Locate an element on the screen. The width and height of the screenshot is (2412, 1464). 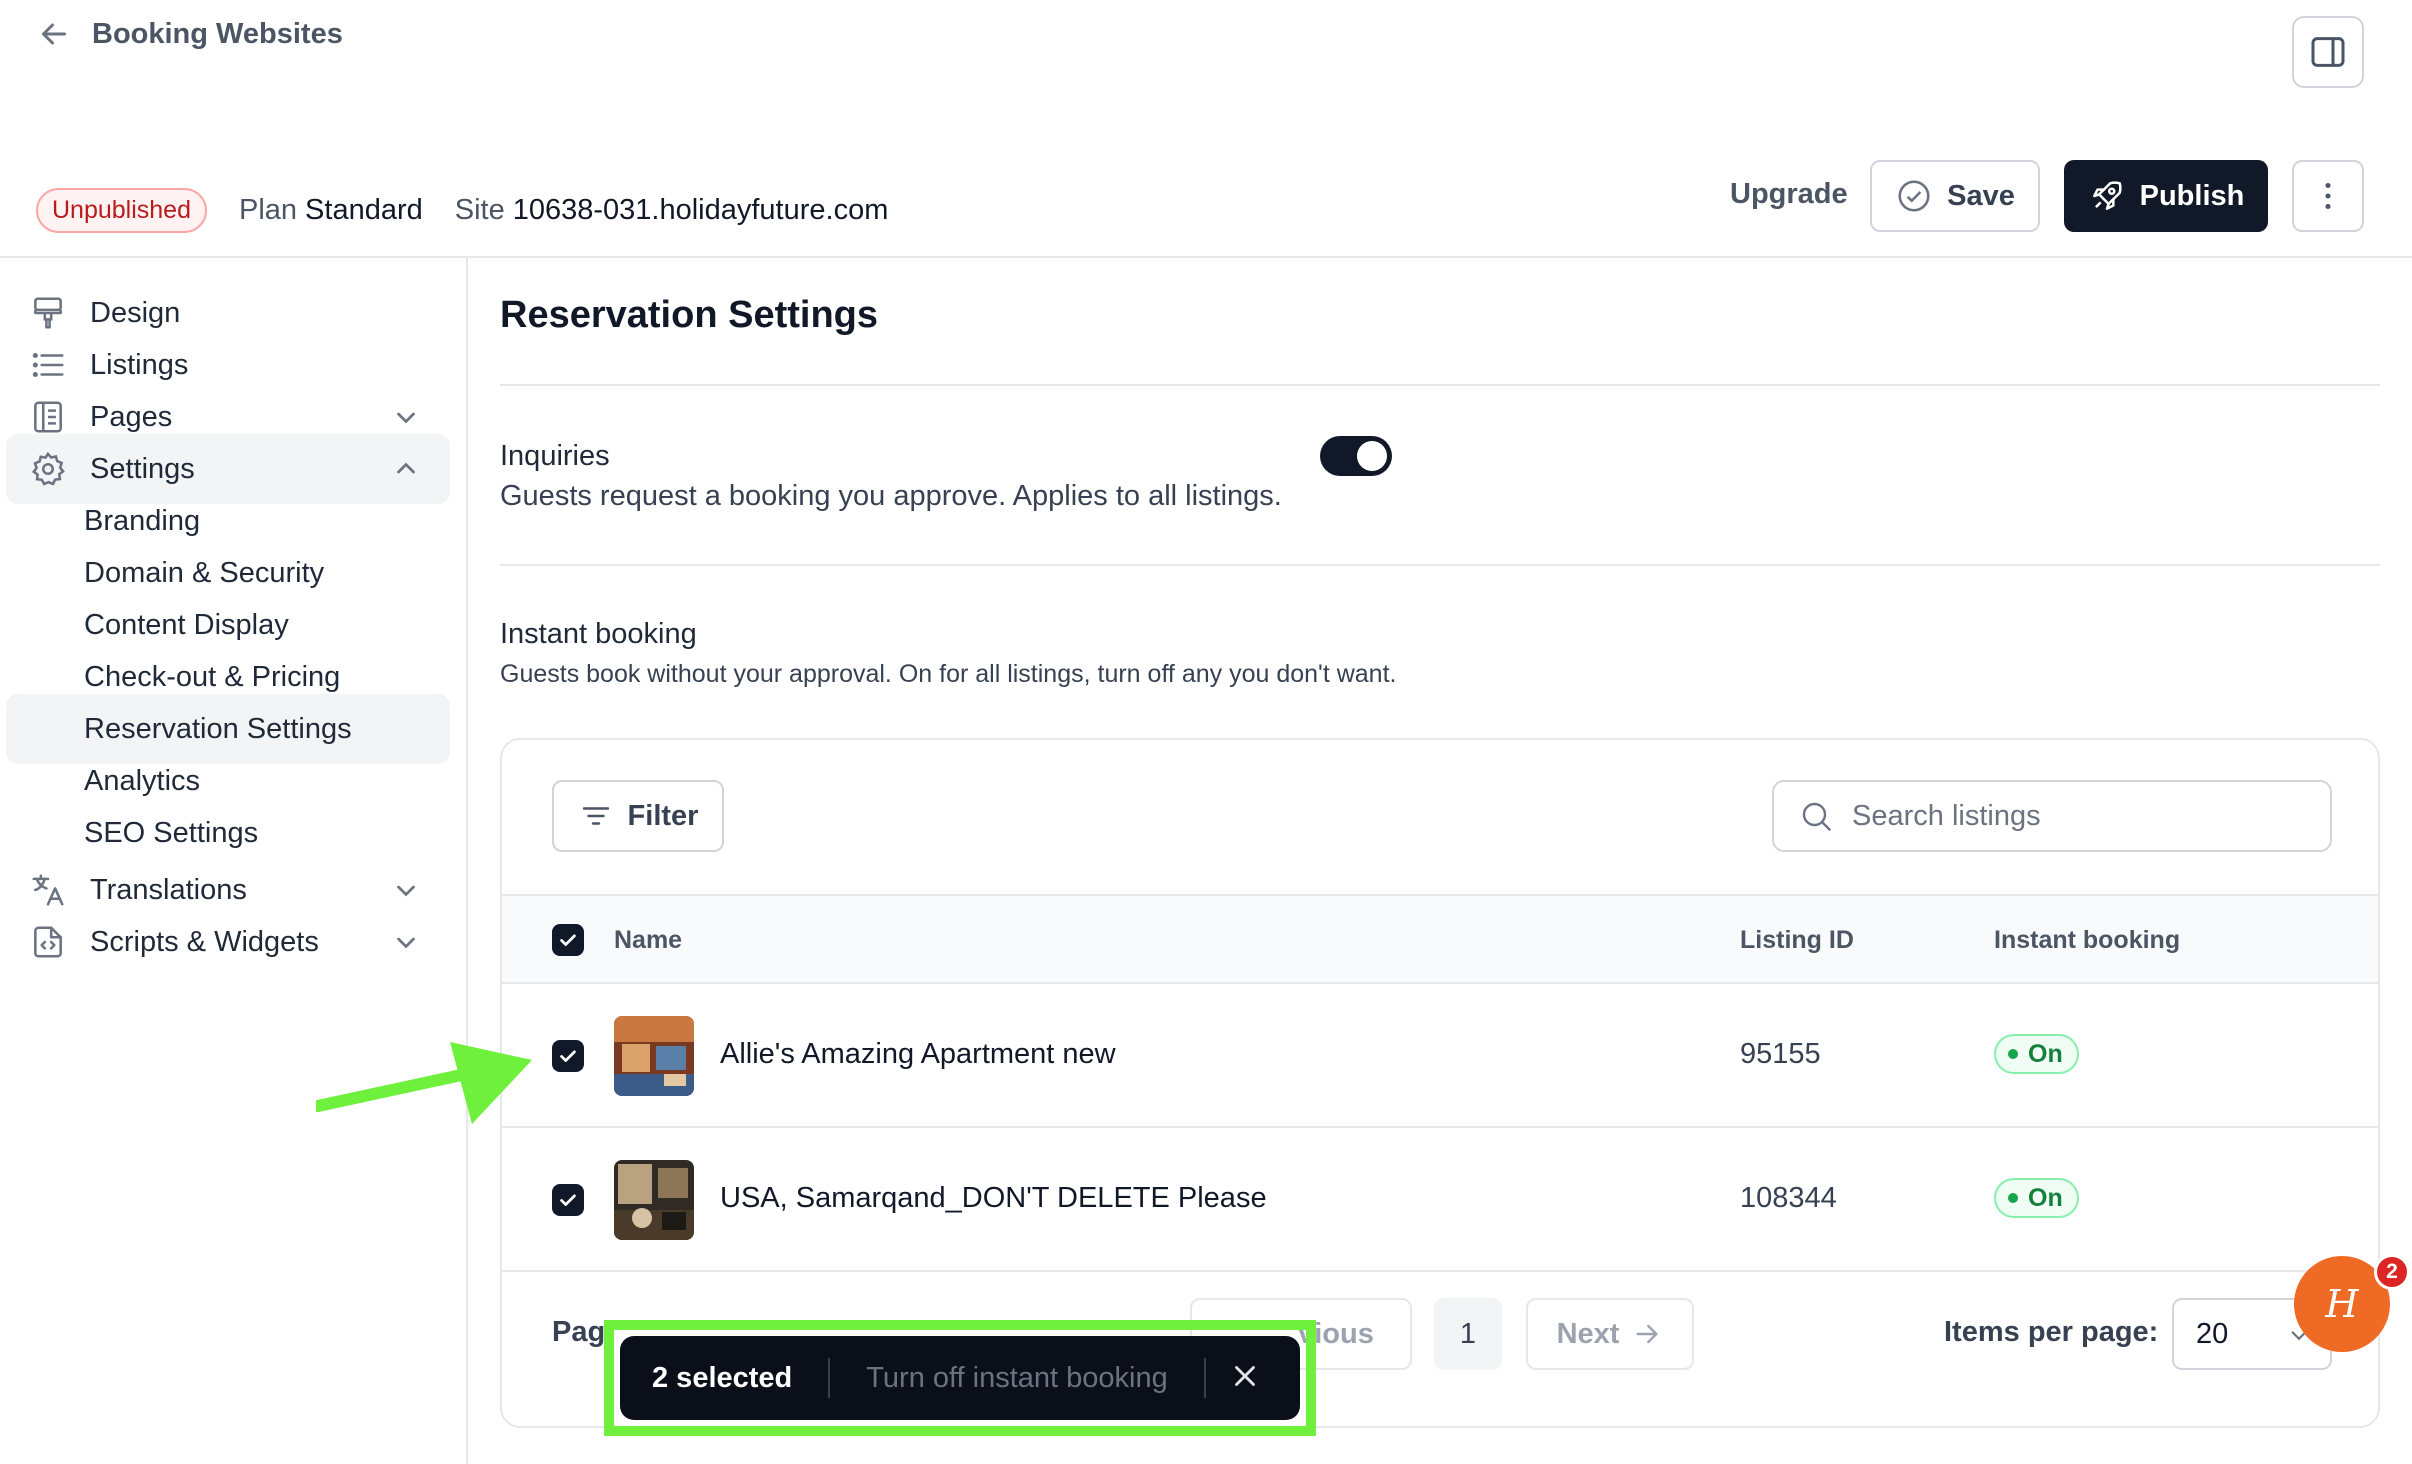
save-button: Save is located at coordinates (1955, 196).